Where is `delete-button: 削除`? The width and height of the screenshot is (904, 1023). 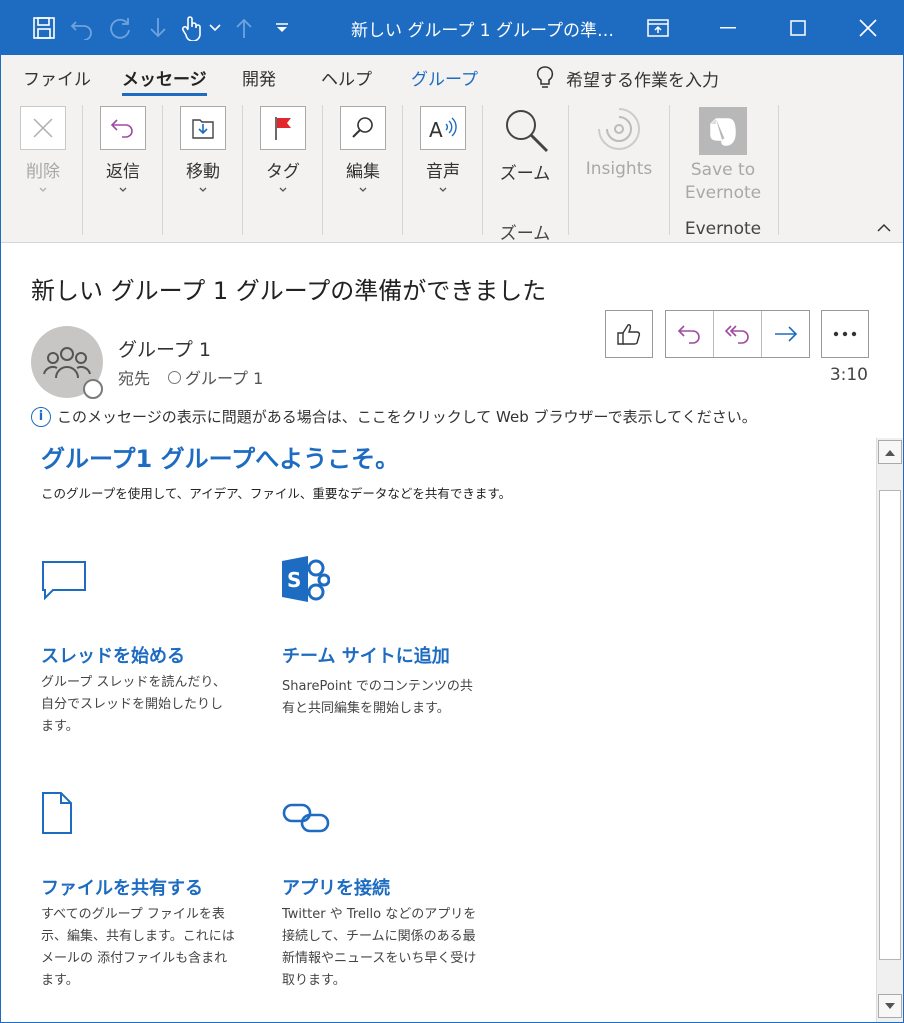
delete-button: 削除 is located at coordinates (42, 168).